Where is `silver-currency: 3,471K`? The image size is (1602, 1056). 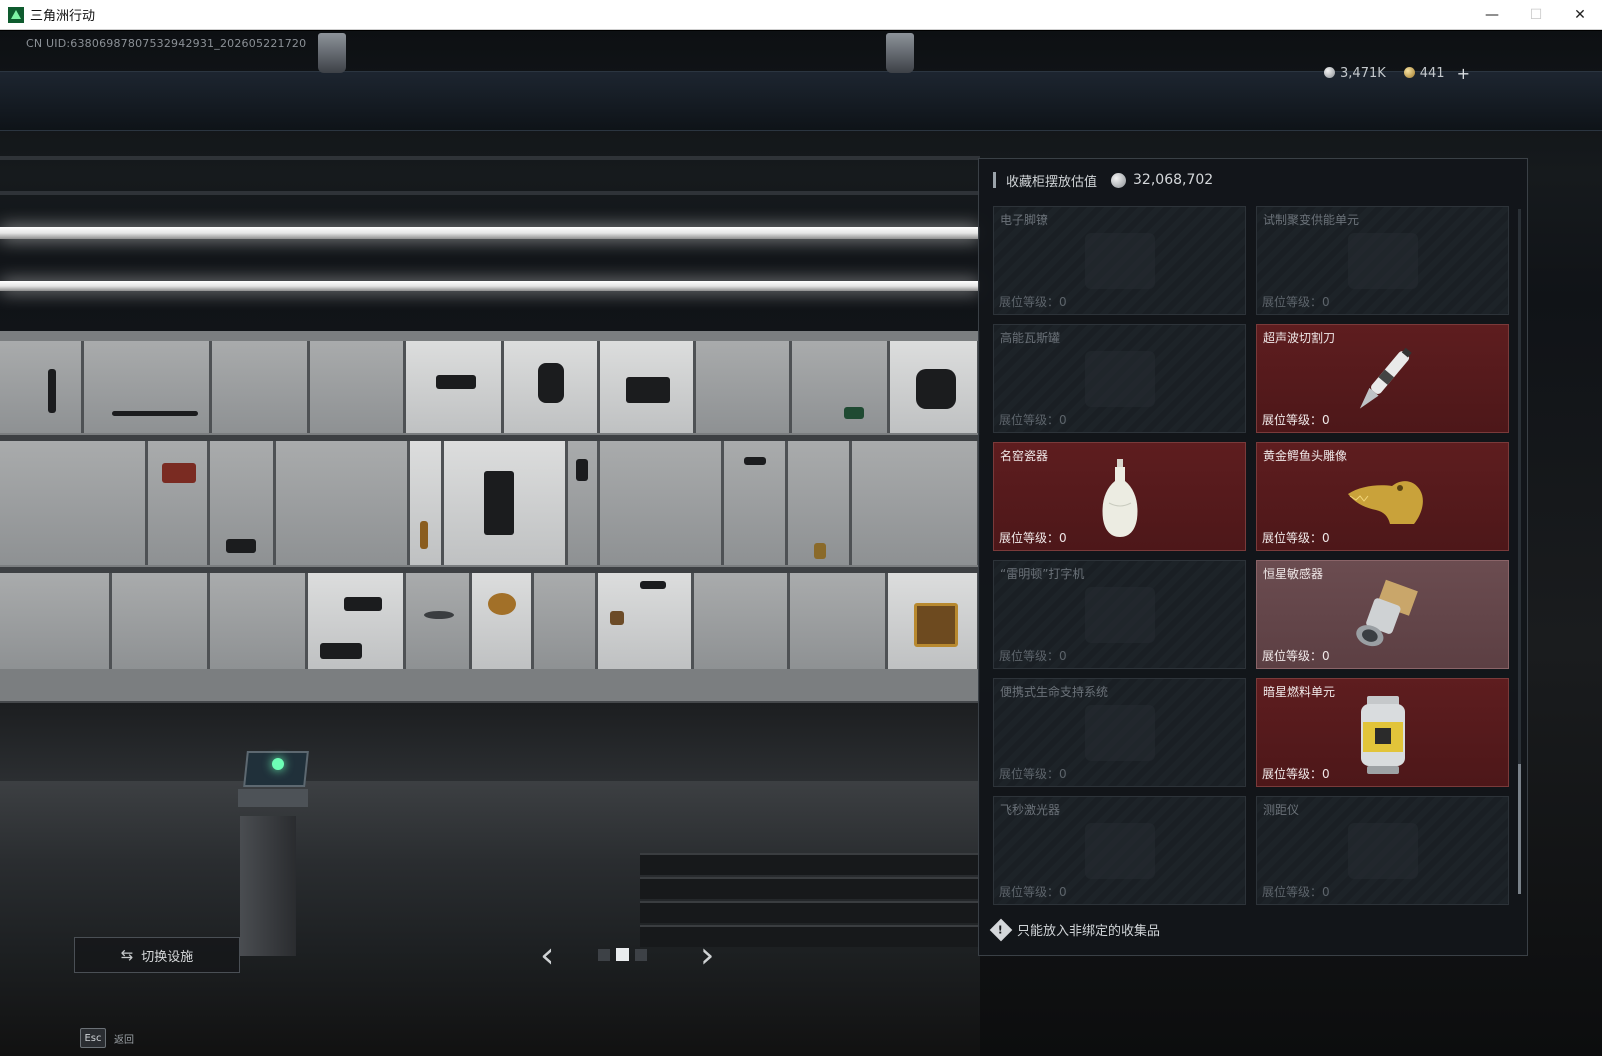
silver-currency: 3,471K is located at coordinates (1355, 73).